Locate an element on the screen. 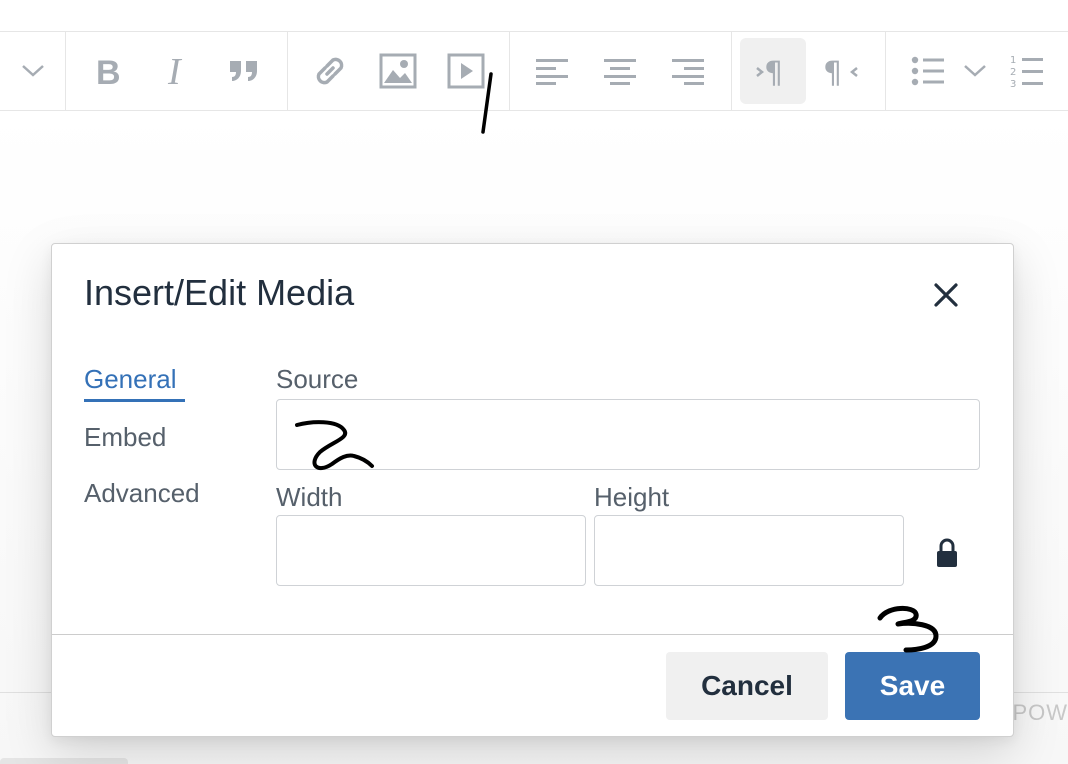 The width and height of the screenshot is (1068, 764). svg-text: 2 is located at coordinates (1013, 72).